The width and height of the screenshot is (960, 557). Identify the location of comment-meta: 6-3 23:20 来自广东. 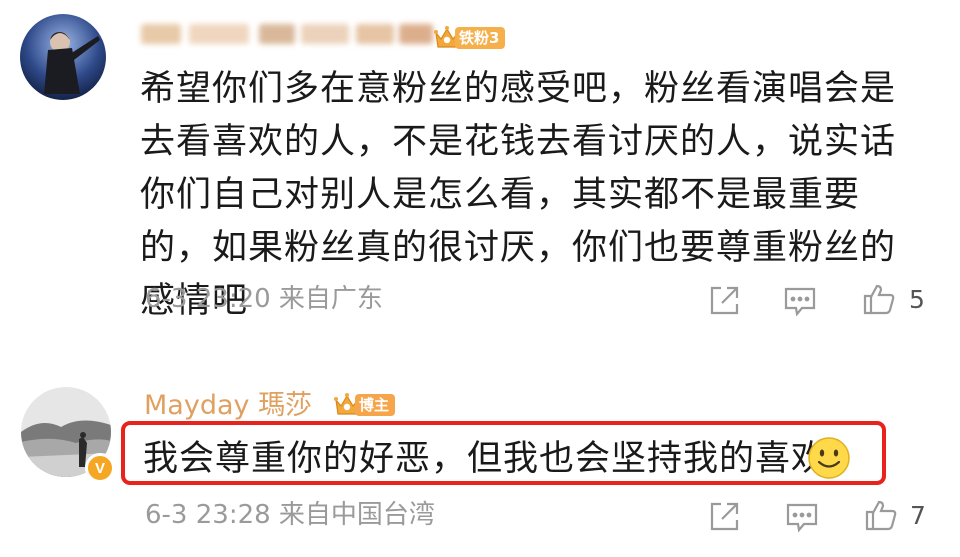
(264, 299).